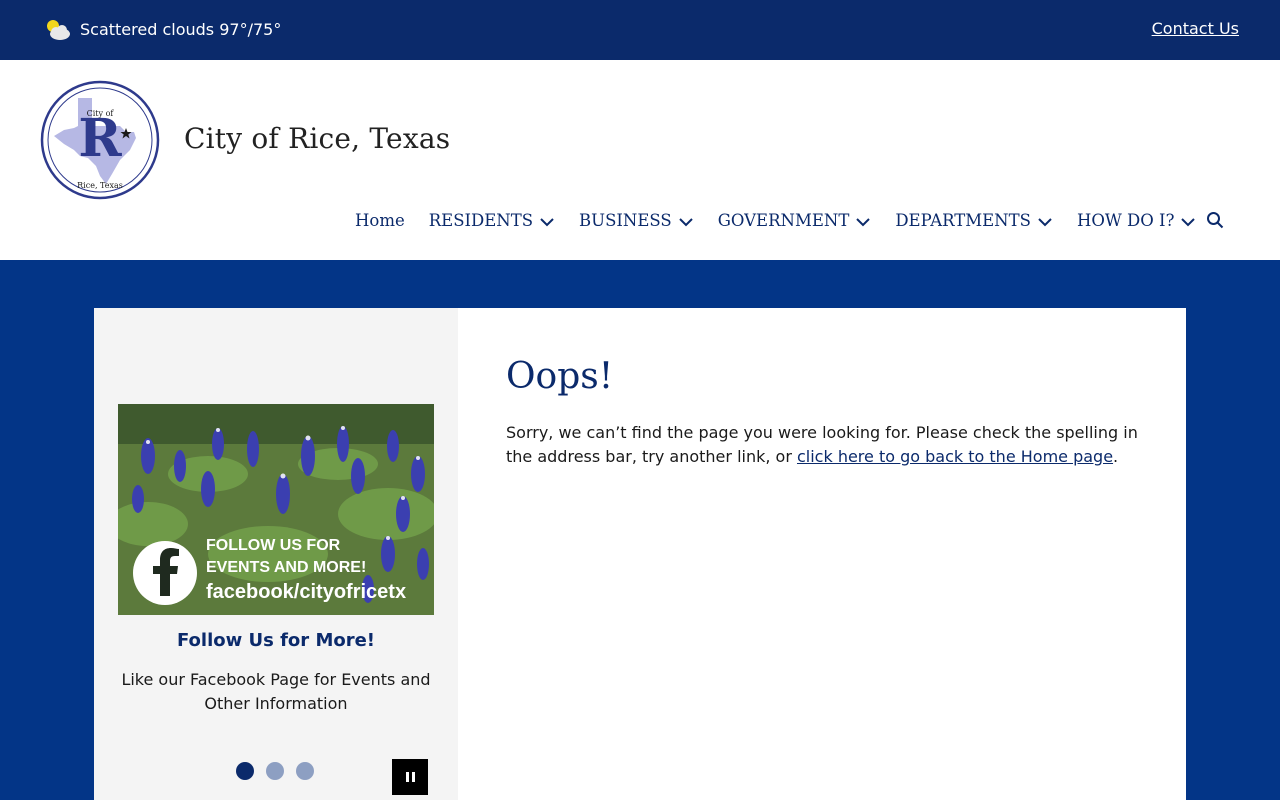 This screenshot has width=1280, height=800. I want to click on pause-button, so click(410, 777).